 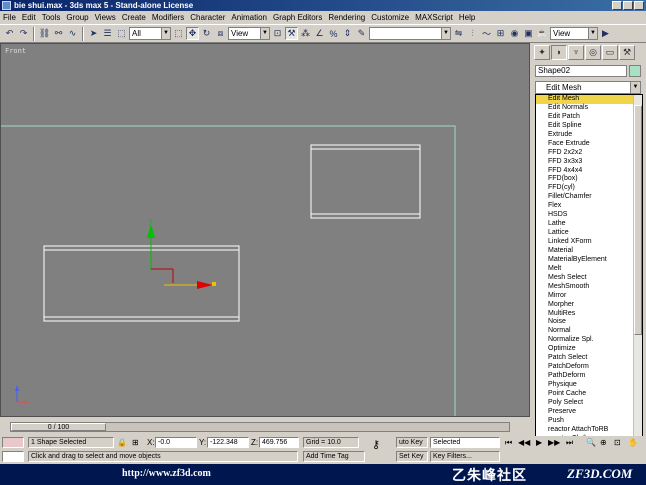 I want to click on modifier-item: Linked XForm, so click(x=589, y=242).